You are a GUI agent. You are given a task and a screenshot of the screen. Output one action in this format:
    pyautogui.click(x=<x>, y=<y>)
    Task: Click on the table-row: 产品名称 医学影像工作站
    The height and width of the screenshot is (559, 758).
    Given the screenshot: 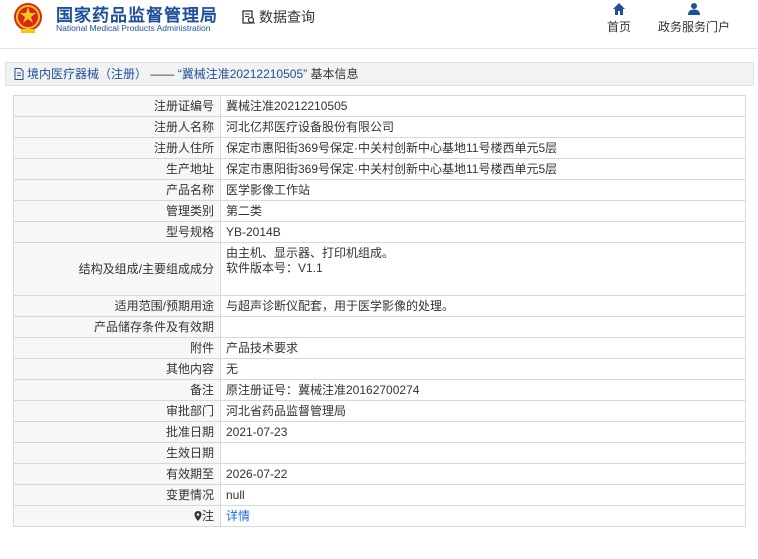 What is the action you would take?
    pyautogui.click(x=379, y=190)
    